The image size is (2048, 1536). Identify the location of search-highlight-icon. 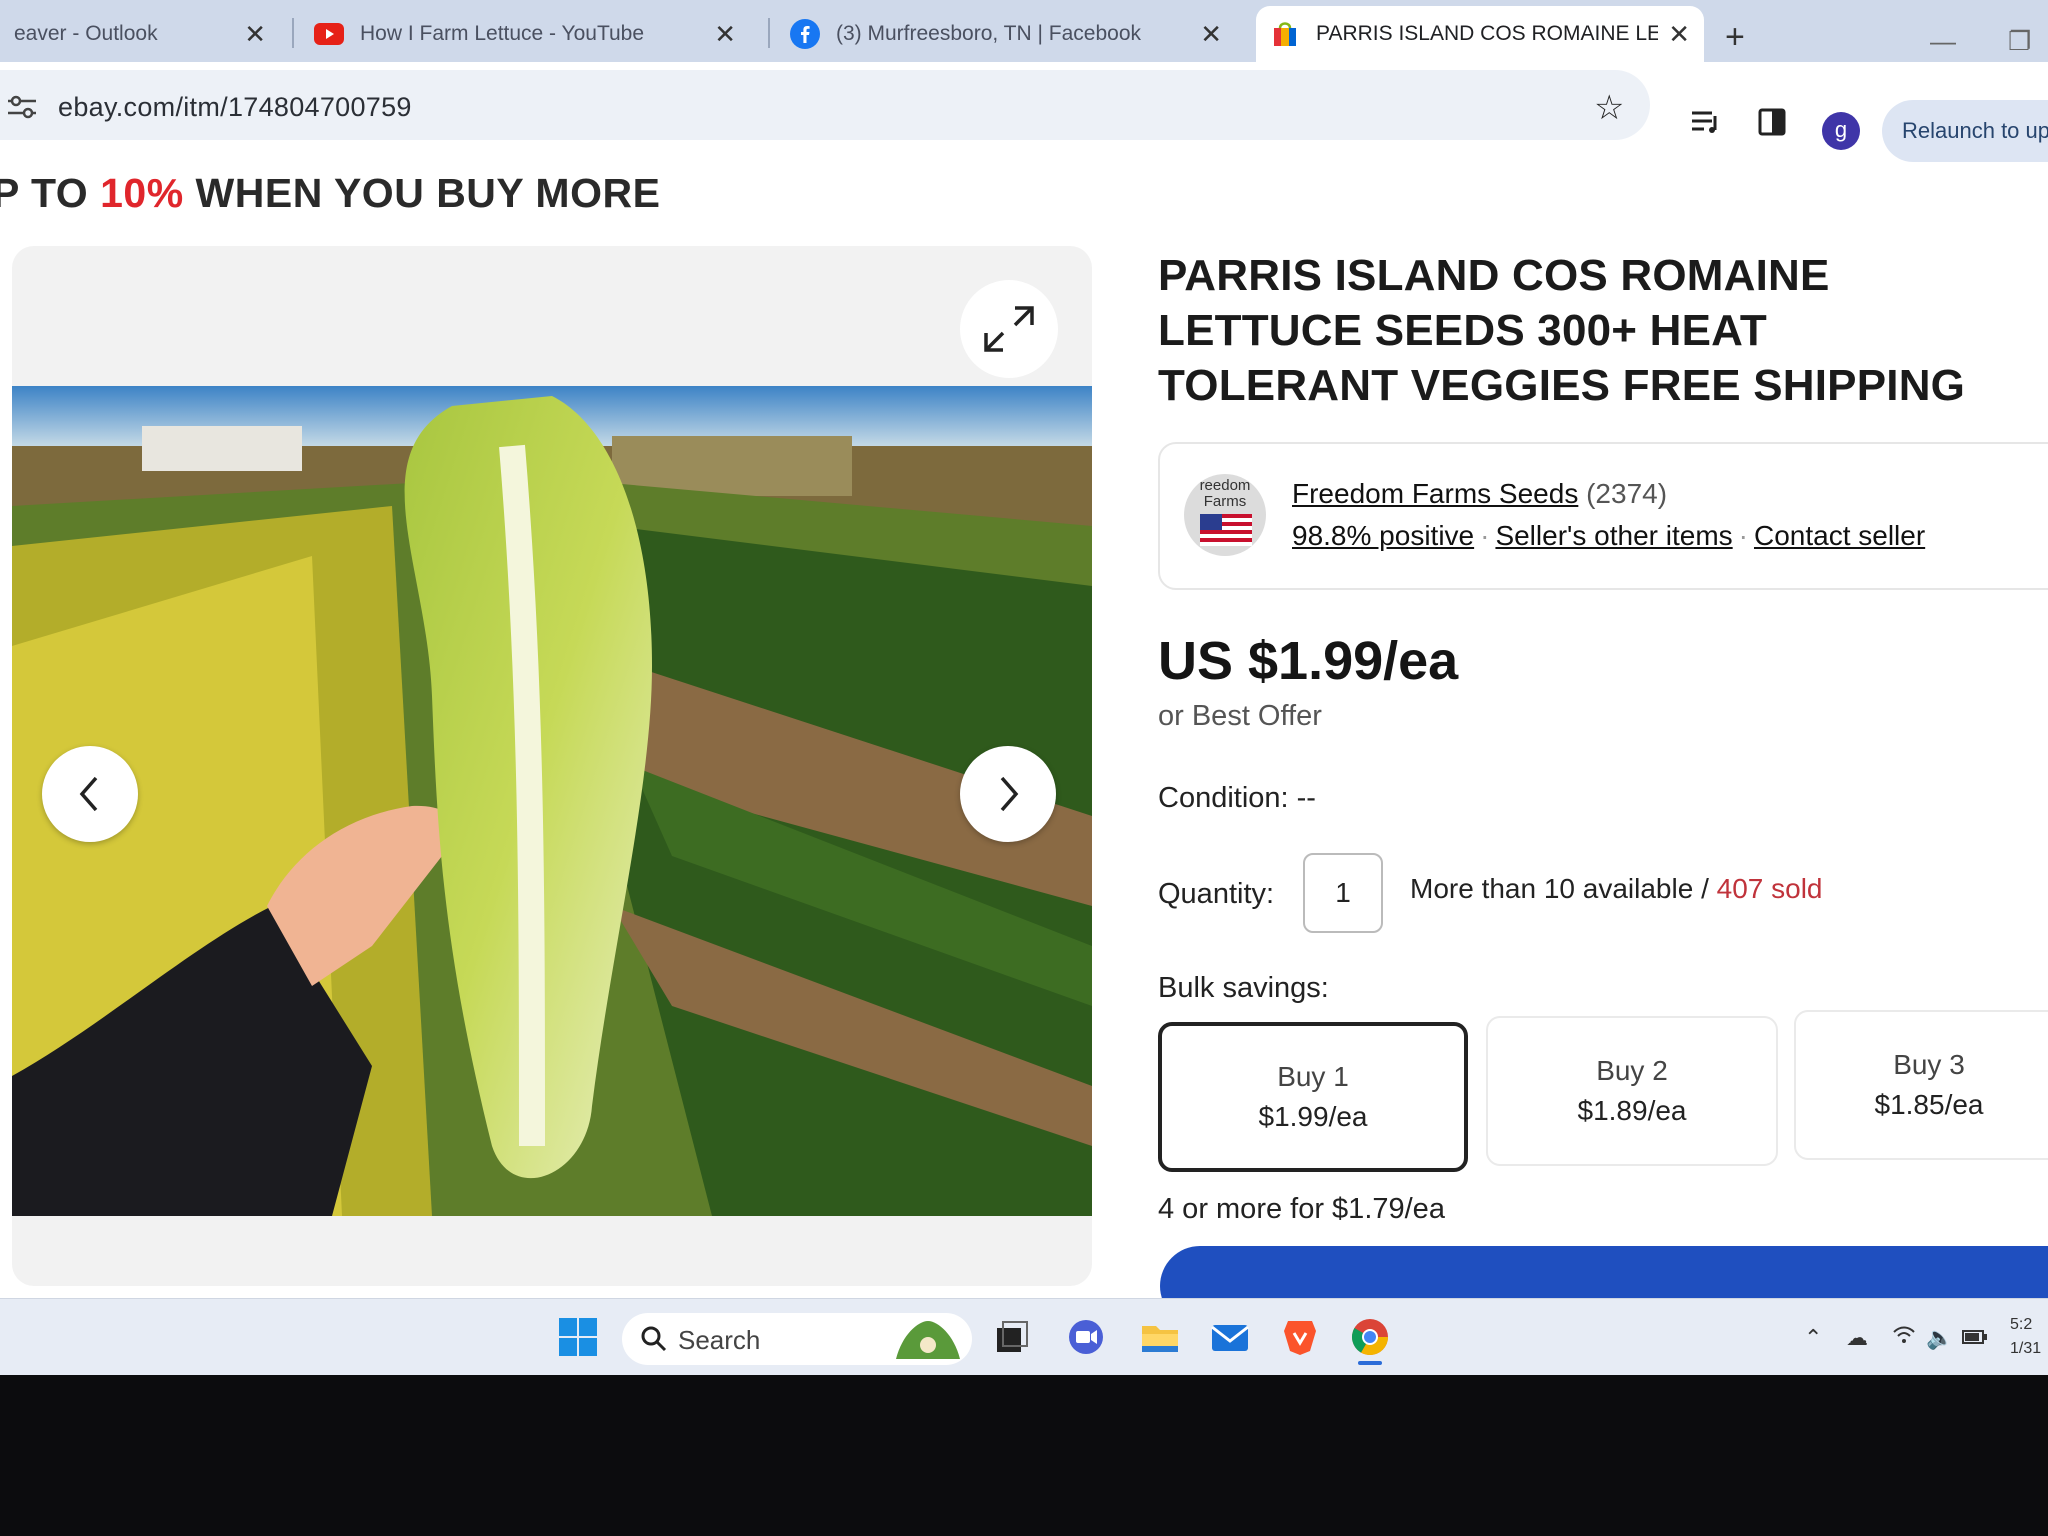
(928, 1340).